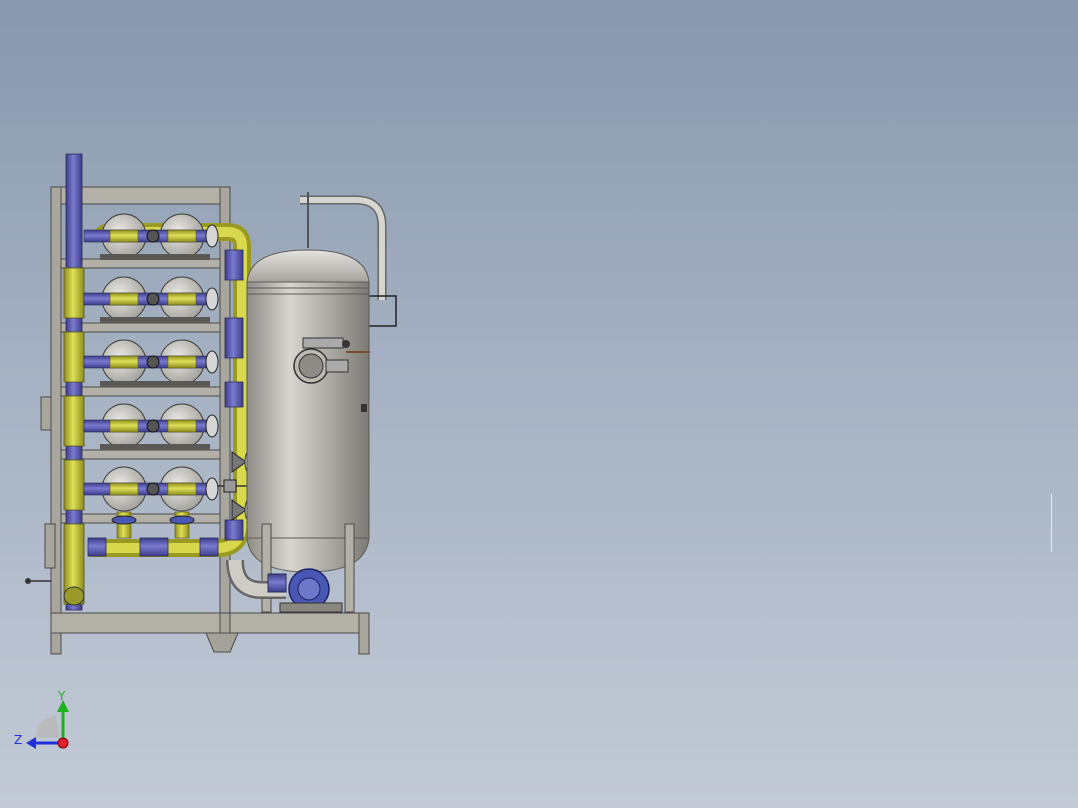  Describe the element at coordinates (1051, 523) in the screenshot. I see `viewport-edge-mark` at that location.